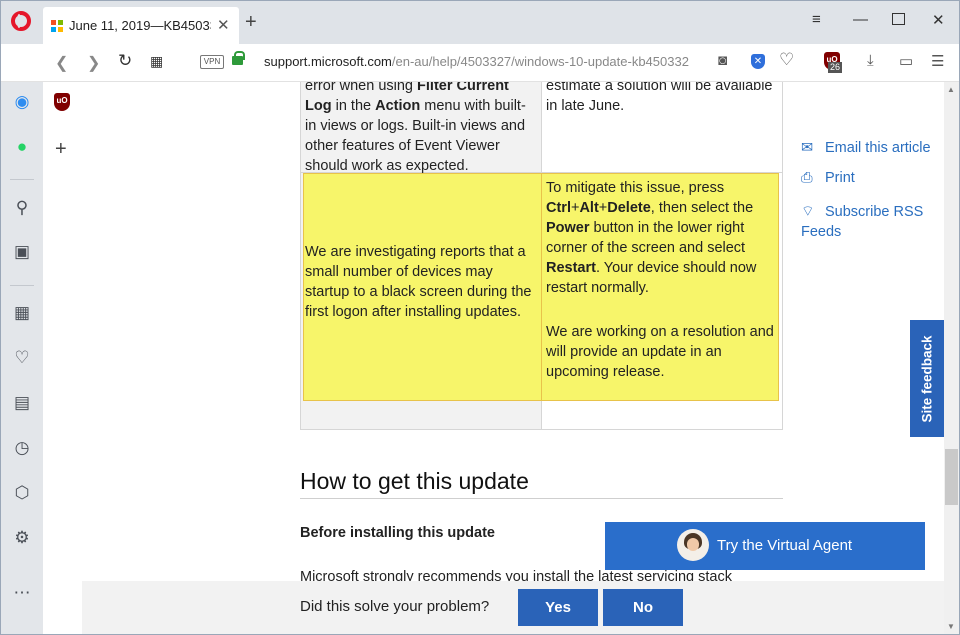 This screenshot has height=635, width=960. What do you see at coordinates (61, 149) in the screenshot?
I see `add-icon: +` at bounding box center [61, 149].